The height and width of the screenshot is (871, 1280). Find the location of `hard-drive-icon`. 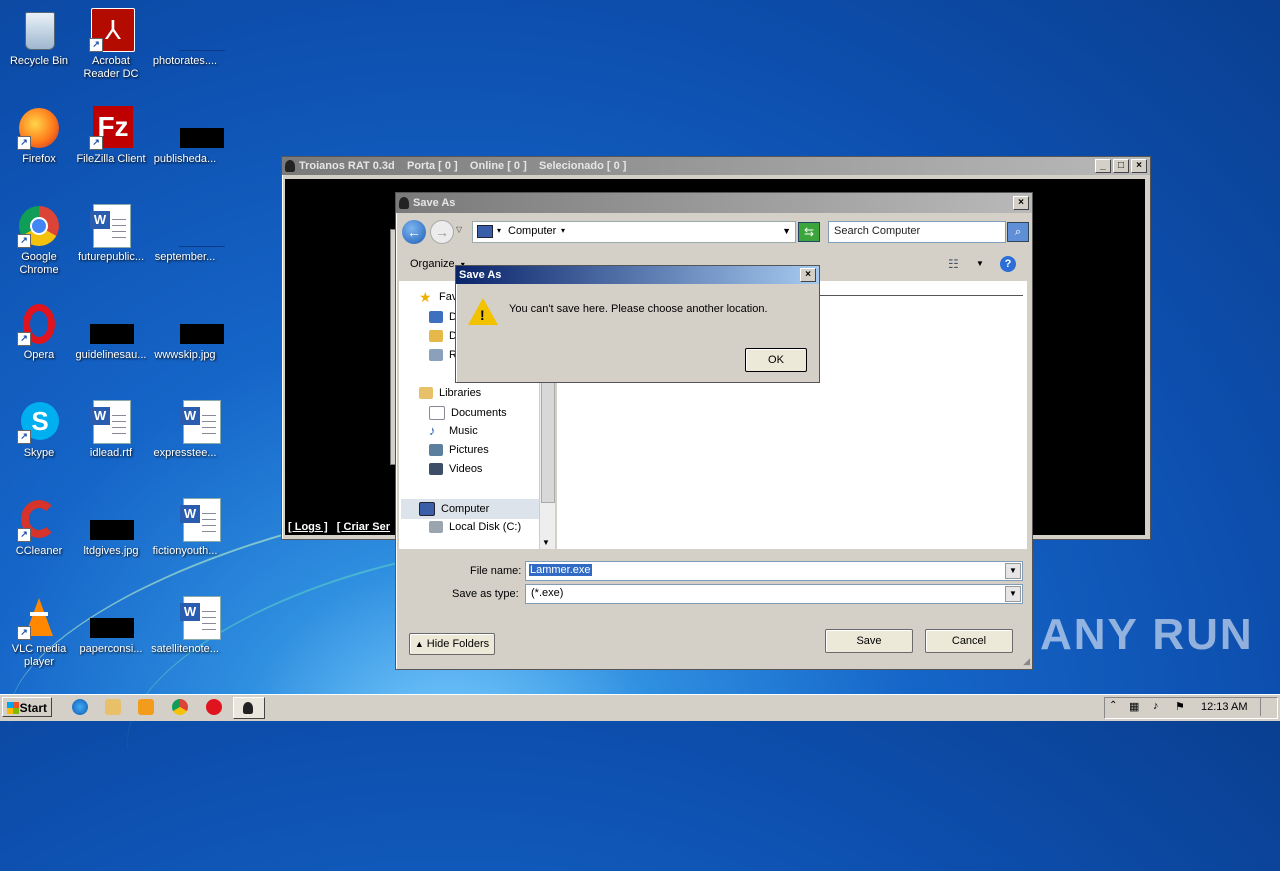

hard-drive-icon is located at coordinates (436, 527).